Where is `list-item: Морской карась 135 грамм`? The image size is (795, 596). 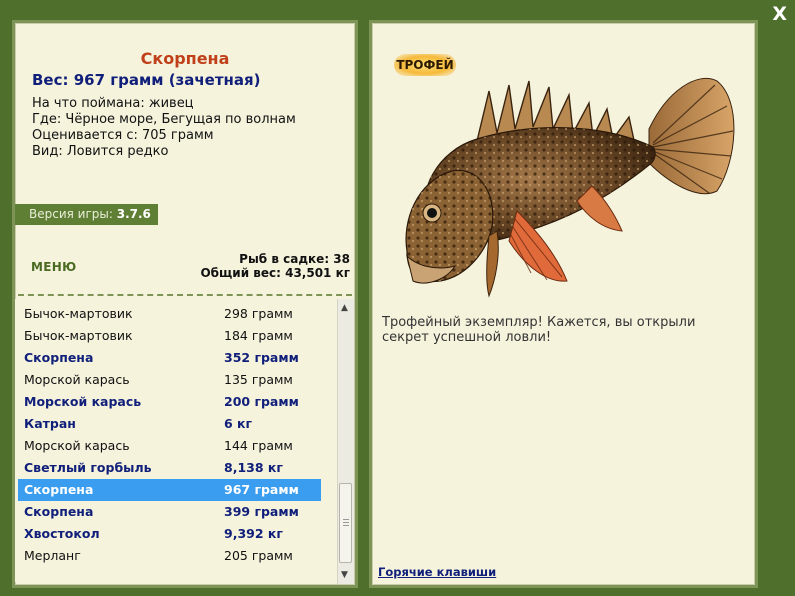
list-item: Морской карась 135 грамм is located at coordinates (169, 380).